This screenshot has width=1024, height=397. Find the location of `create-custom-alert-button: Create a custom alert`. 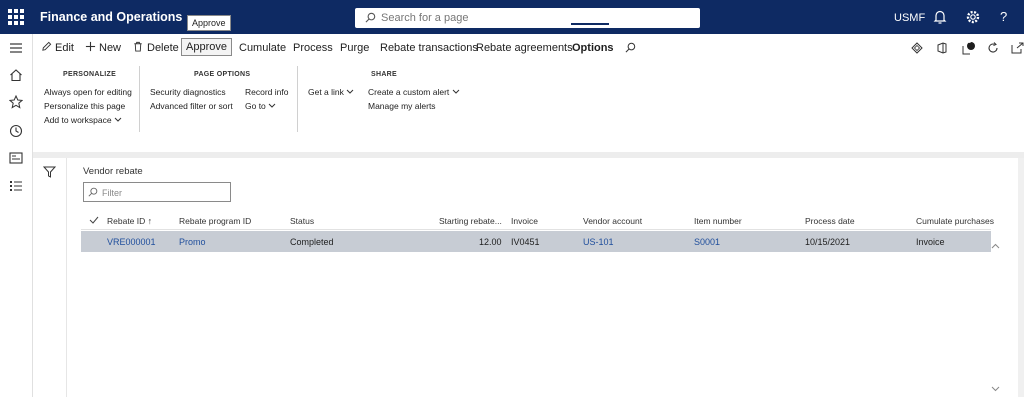

create-custom-alert-button: Create a custom alert is located at coordinates (414, 92).